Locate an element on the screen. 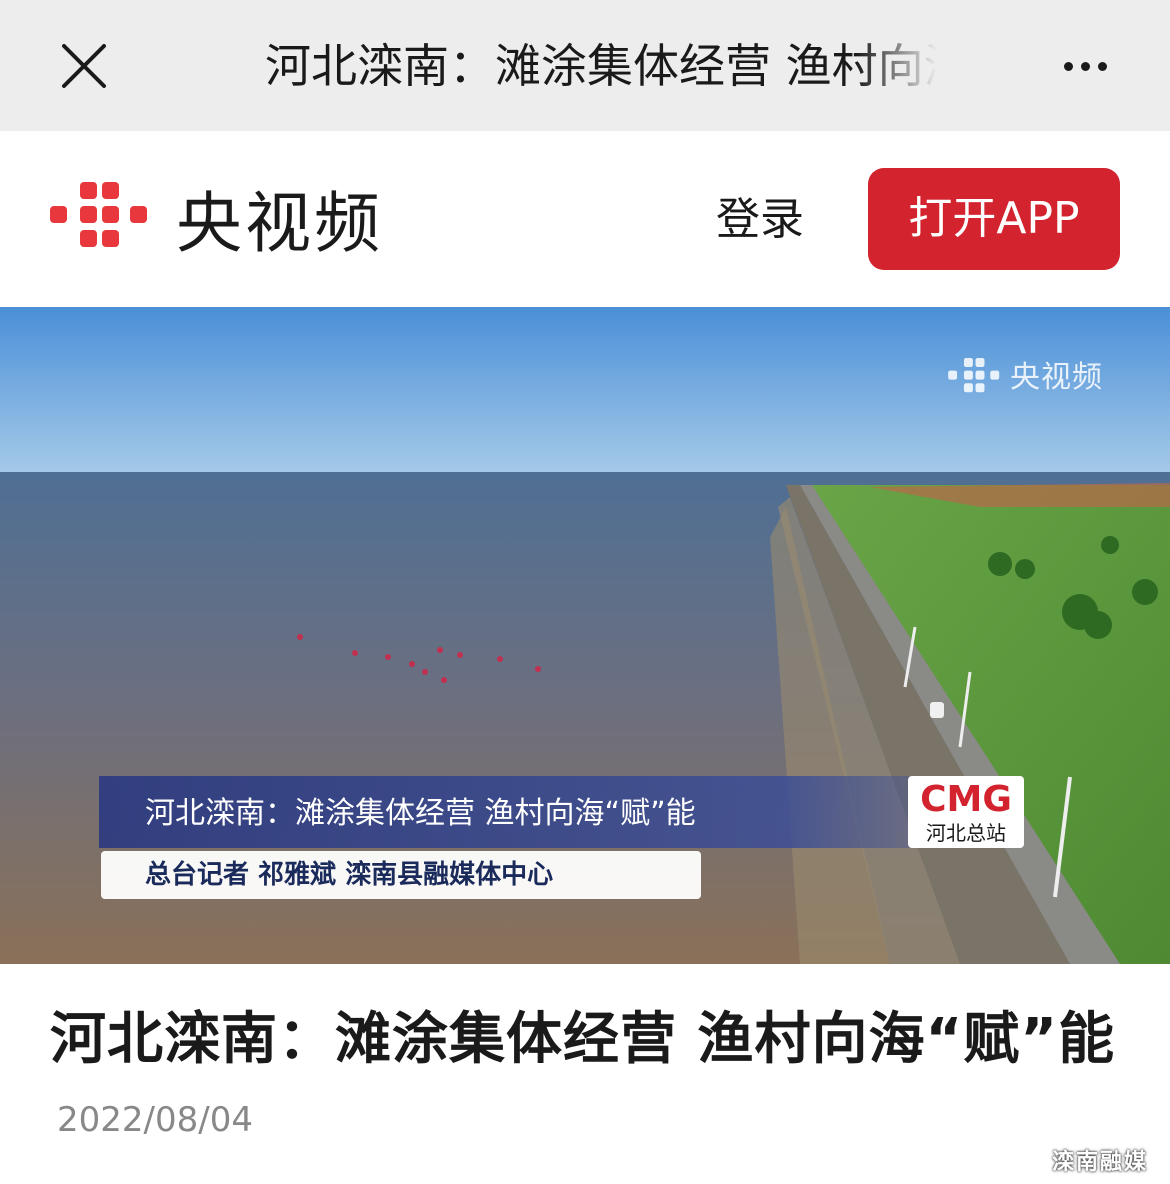 Image resolution: width=1170 pixels, height=1184 pixels. brand-logo-text: 央视频 is located at coordinates (279, 223).